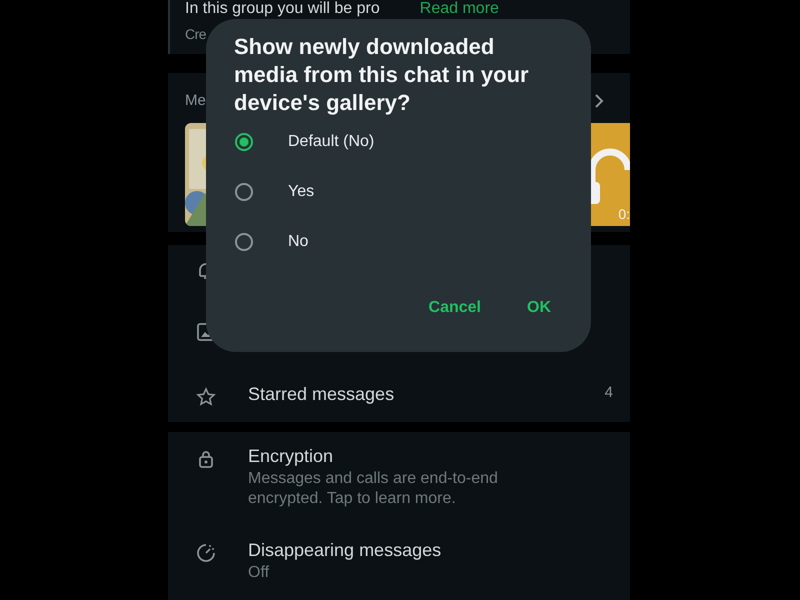 This screenshot has height=600, width=800. What do you see at coordinates (282, 9) in the screenshot?
I see `group-description: In this group you will be pro` at bounding box center [282, 9].